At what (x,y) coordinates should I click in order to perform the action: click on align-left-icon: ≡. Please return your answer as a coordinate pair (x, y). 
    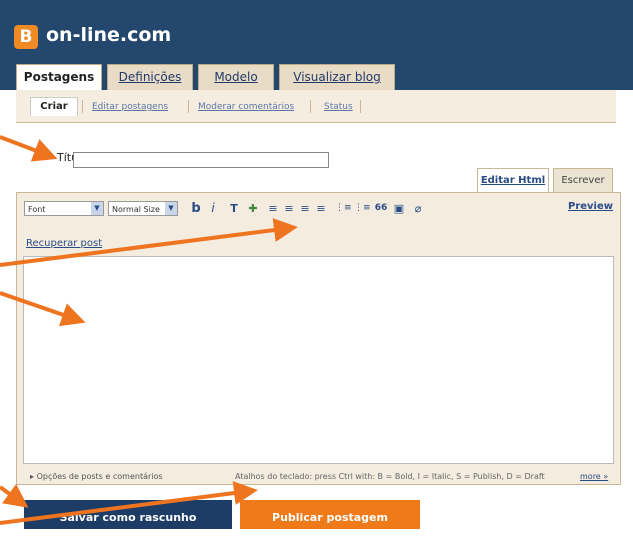
    Looking at the image, I should click on (273, 208).